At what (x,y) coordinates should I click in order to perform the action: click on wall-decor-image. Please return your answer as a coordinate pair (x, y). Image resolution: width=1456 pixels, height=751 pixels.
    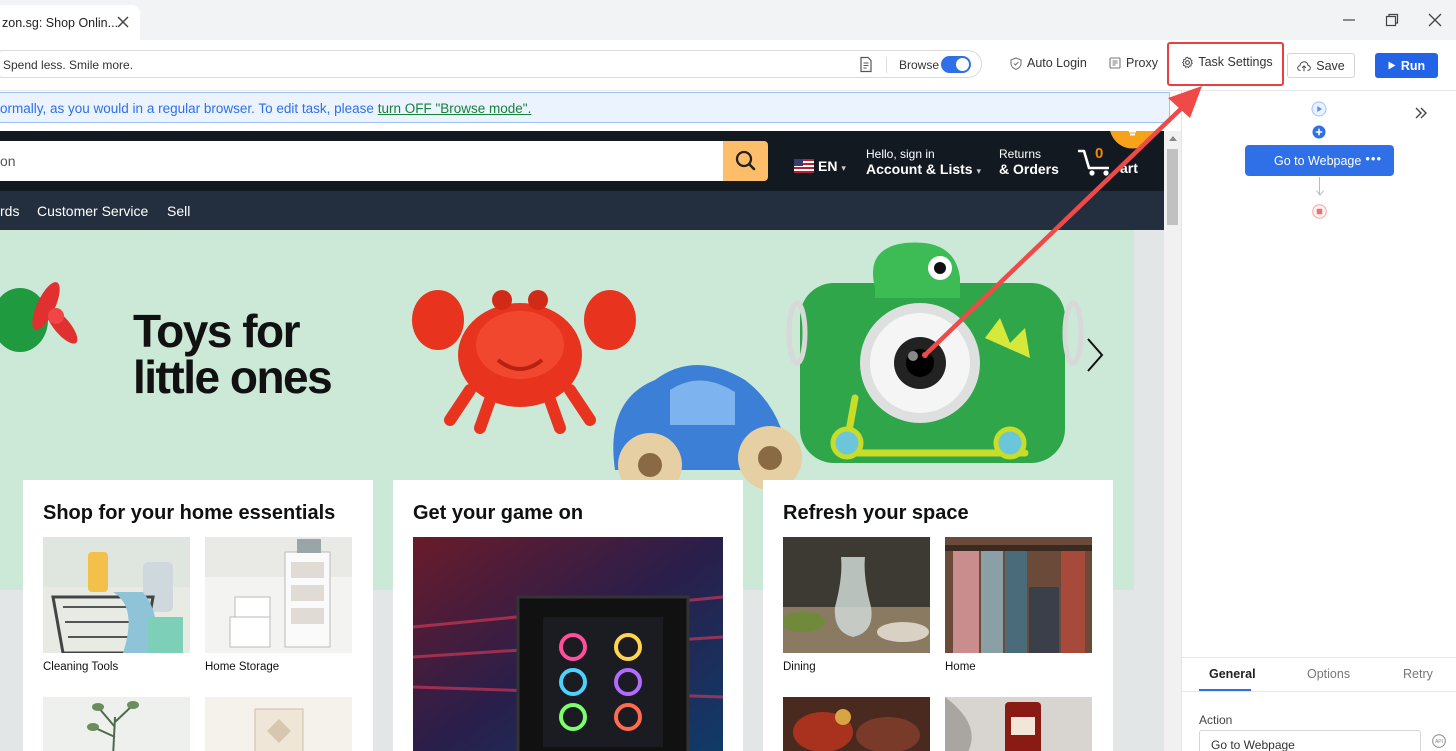
    Looking at the image, I should click on (278, 724).